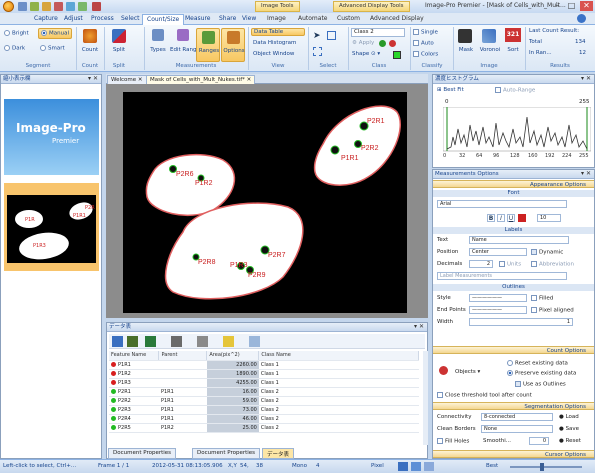  I want to click on excel-icon, so click(150, 341).